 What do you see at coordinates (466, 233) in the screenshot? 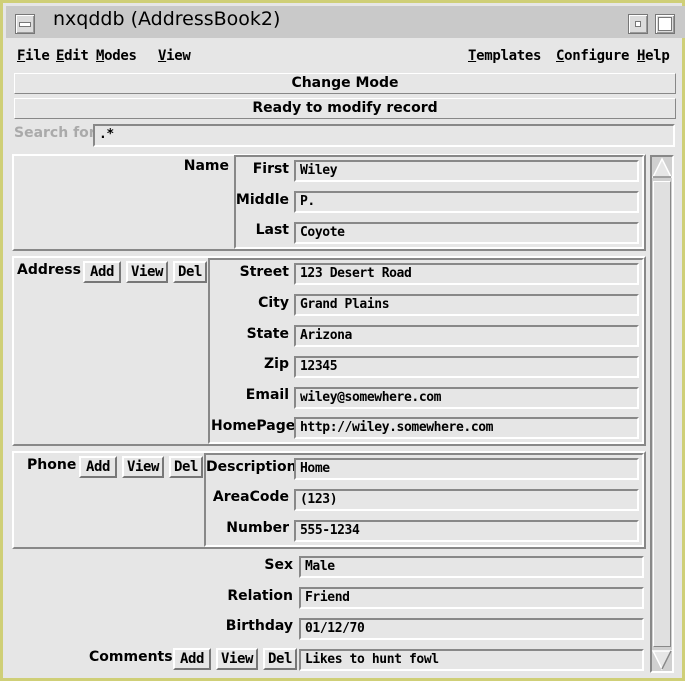
I see `last-name-field: Coyote` at bounding box center [466, 233].